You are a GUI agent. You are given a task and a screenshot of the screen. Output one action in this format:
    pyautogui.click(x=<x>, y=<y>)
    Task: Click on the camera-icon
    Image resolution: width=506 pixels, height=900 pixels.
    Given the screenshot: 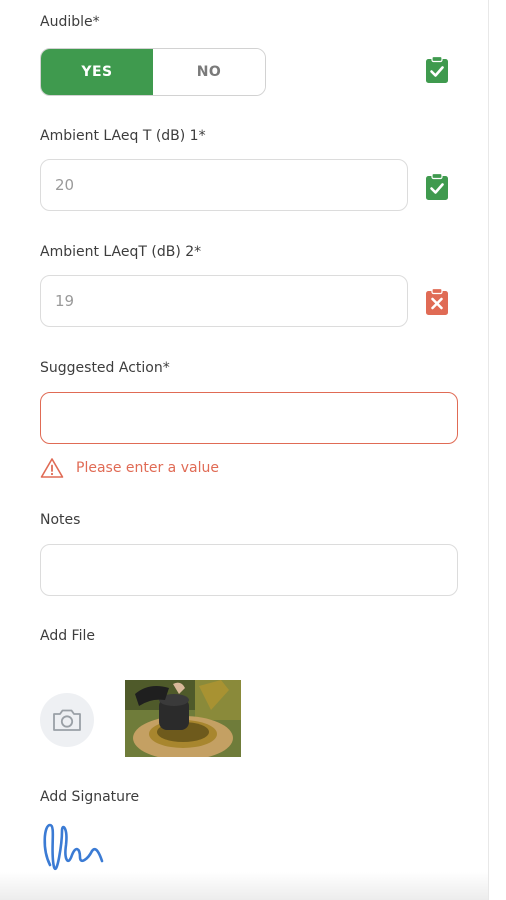 What is the action you would take?
    pyautogui.click(x=67, y=720)
    